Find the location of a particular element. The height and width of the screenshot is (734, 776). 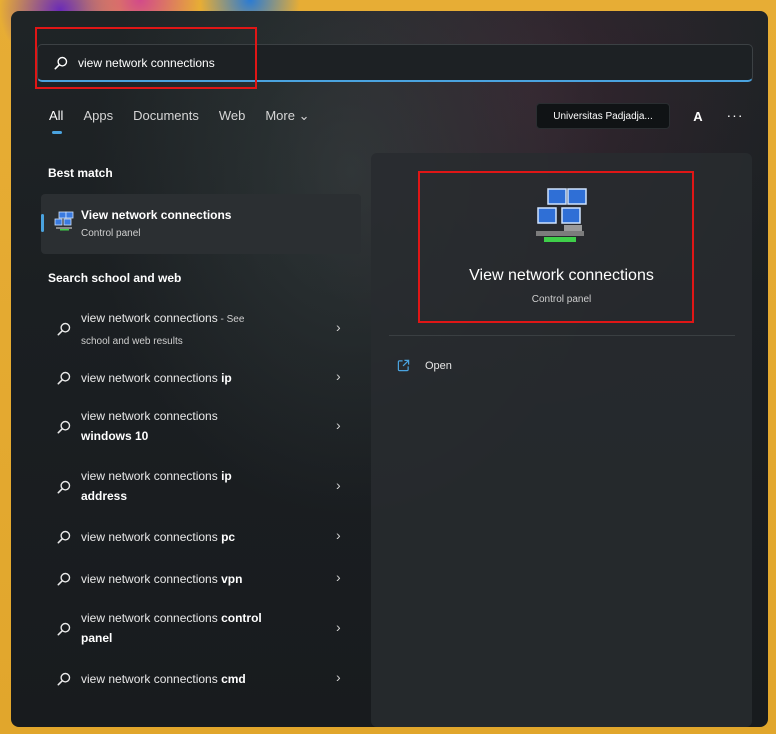

tab-documents: Documents is located at coordinates (166, 120).